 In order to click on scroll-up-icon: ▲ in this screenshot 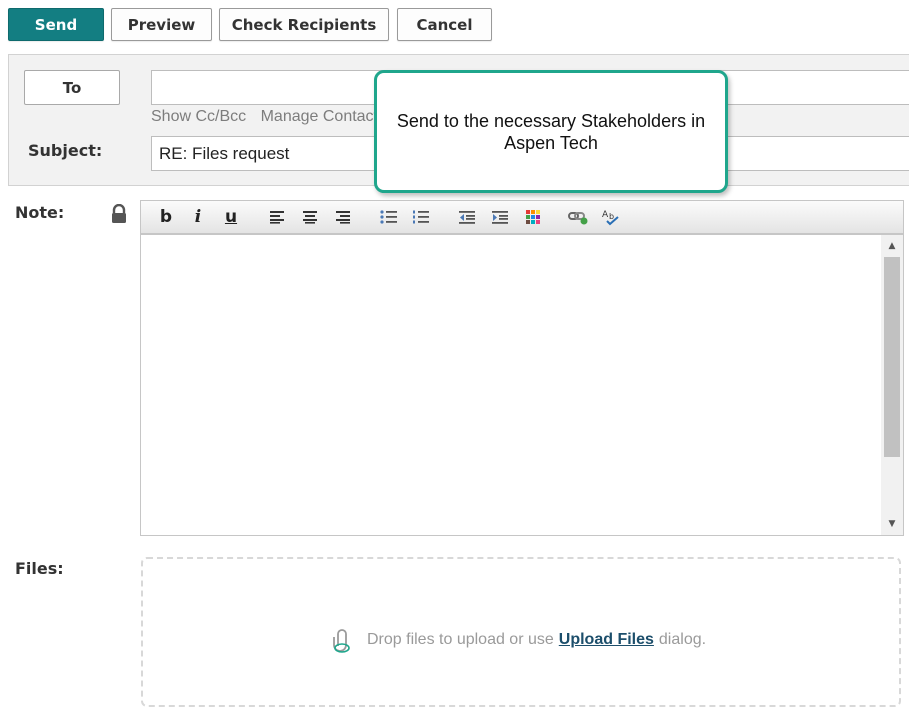, I will do `click(892, 246)`.